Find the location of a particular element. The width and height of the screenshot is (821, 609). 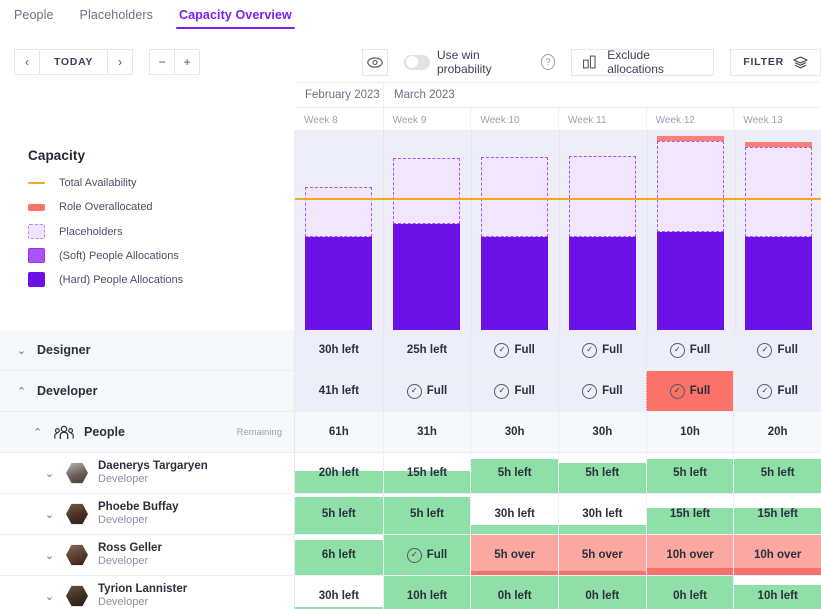

bar-segment-hard is located at coordinates (426, 276).